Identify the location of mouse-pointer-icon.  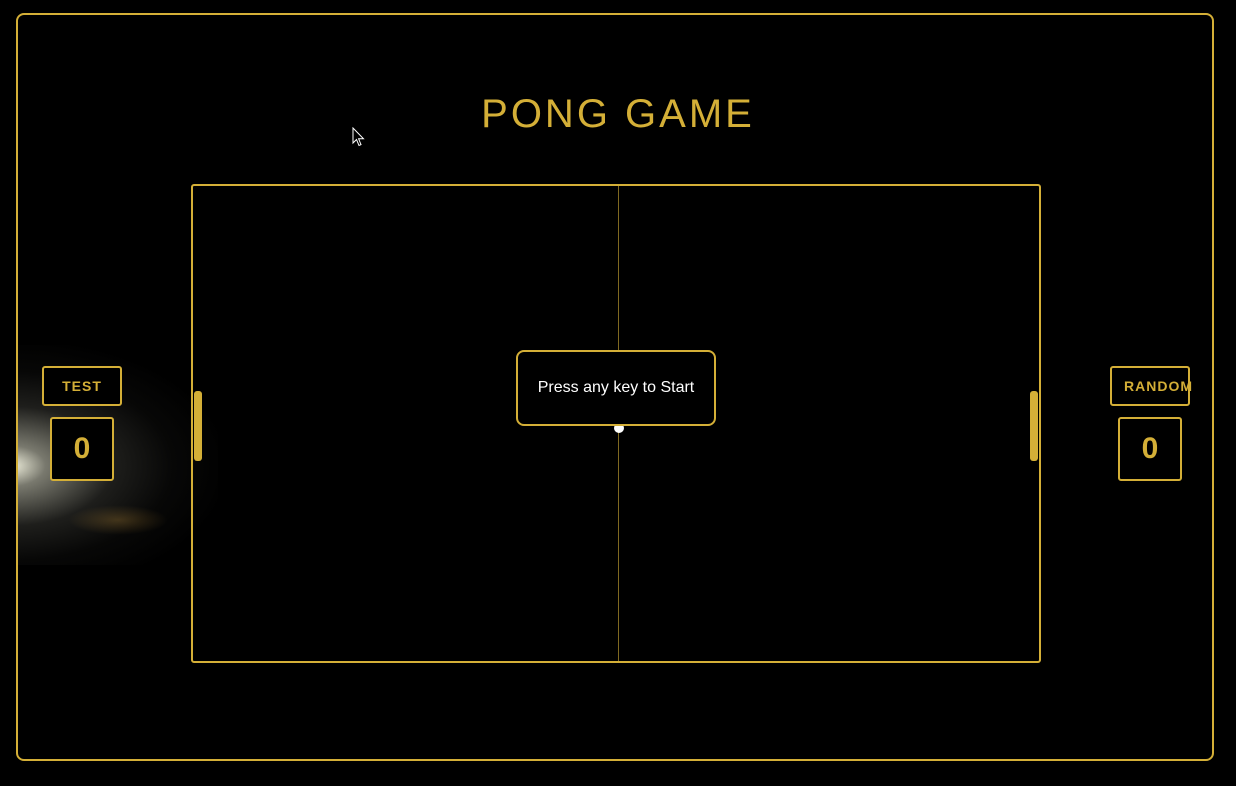
(358, 137).